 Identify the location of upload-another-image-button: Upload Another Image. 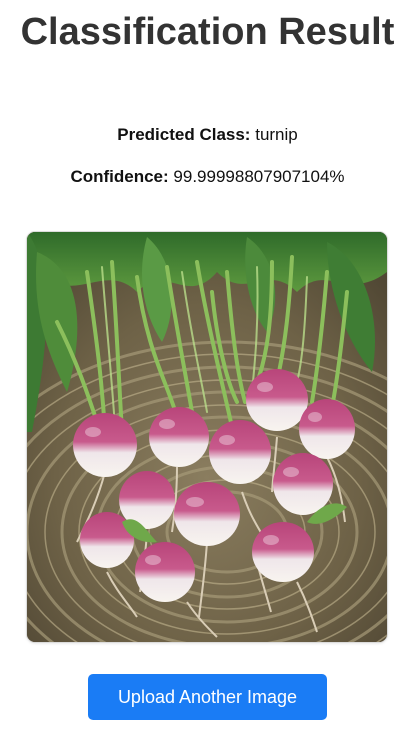
(207, 697).